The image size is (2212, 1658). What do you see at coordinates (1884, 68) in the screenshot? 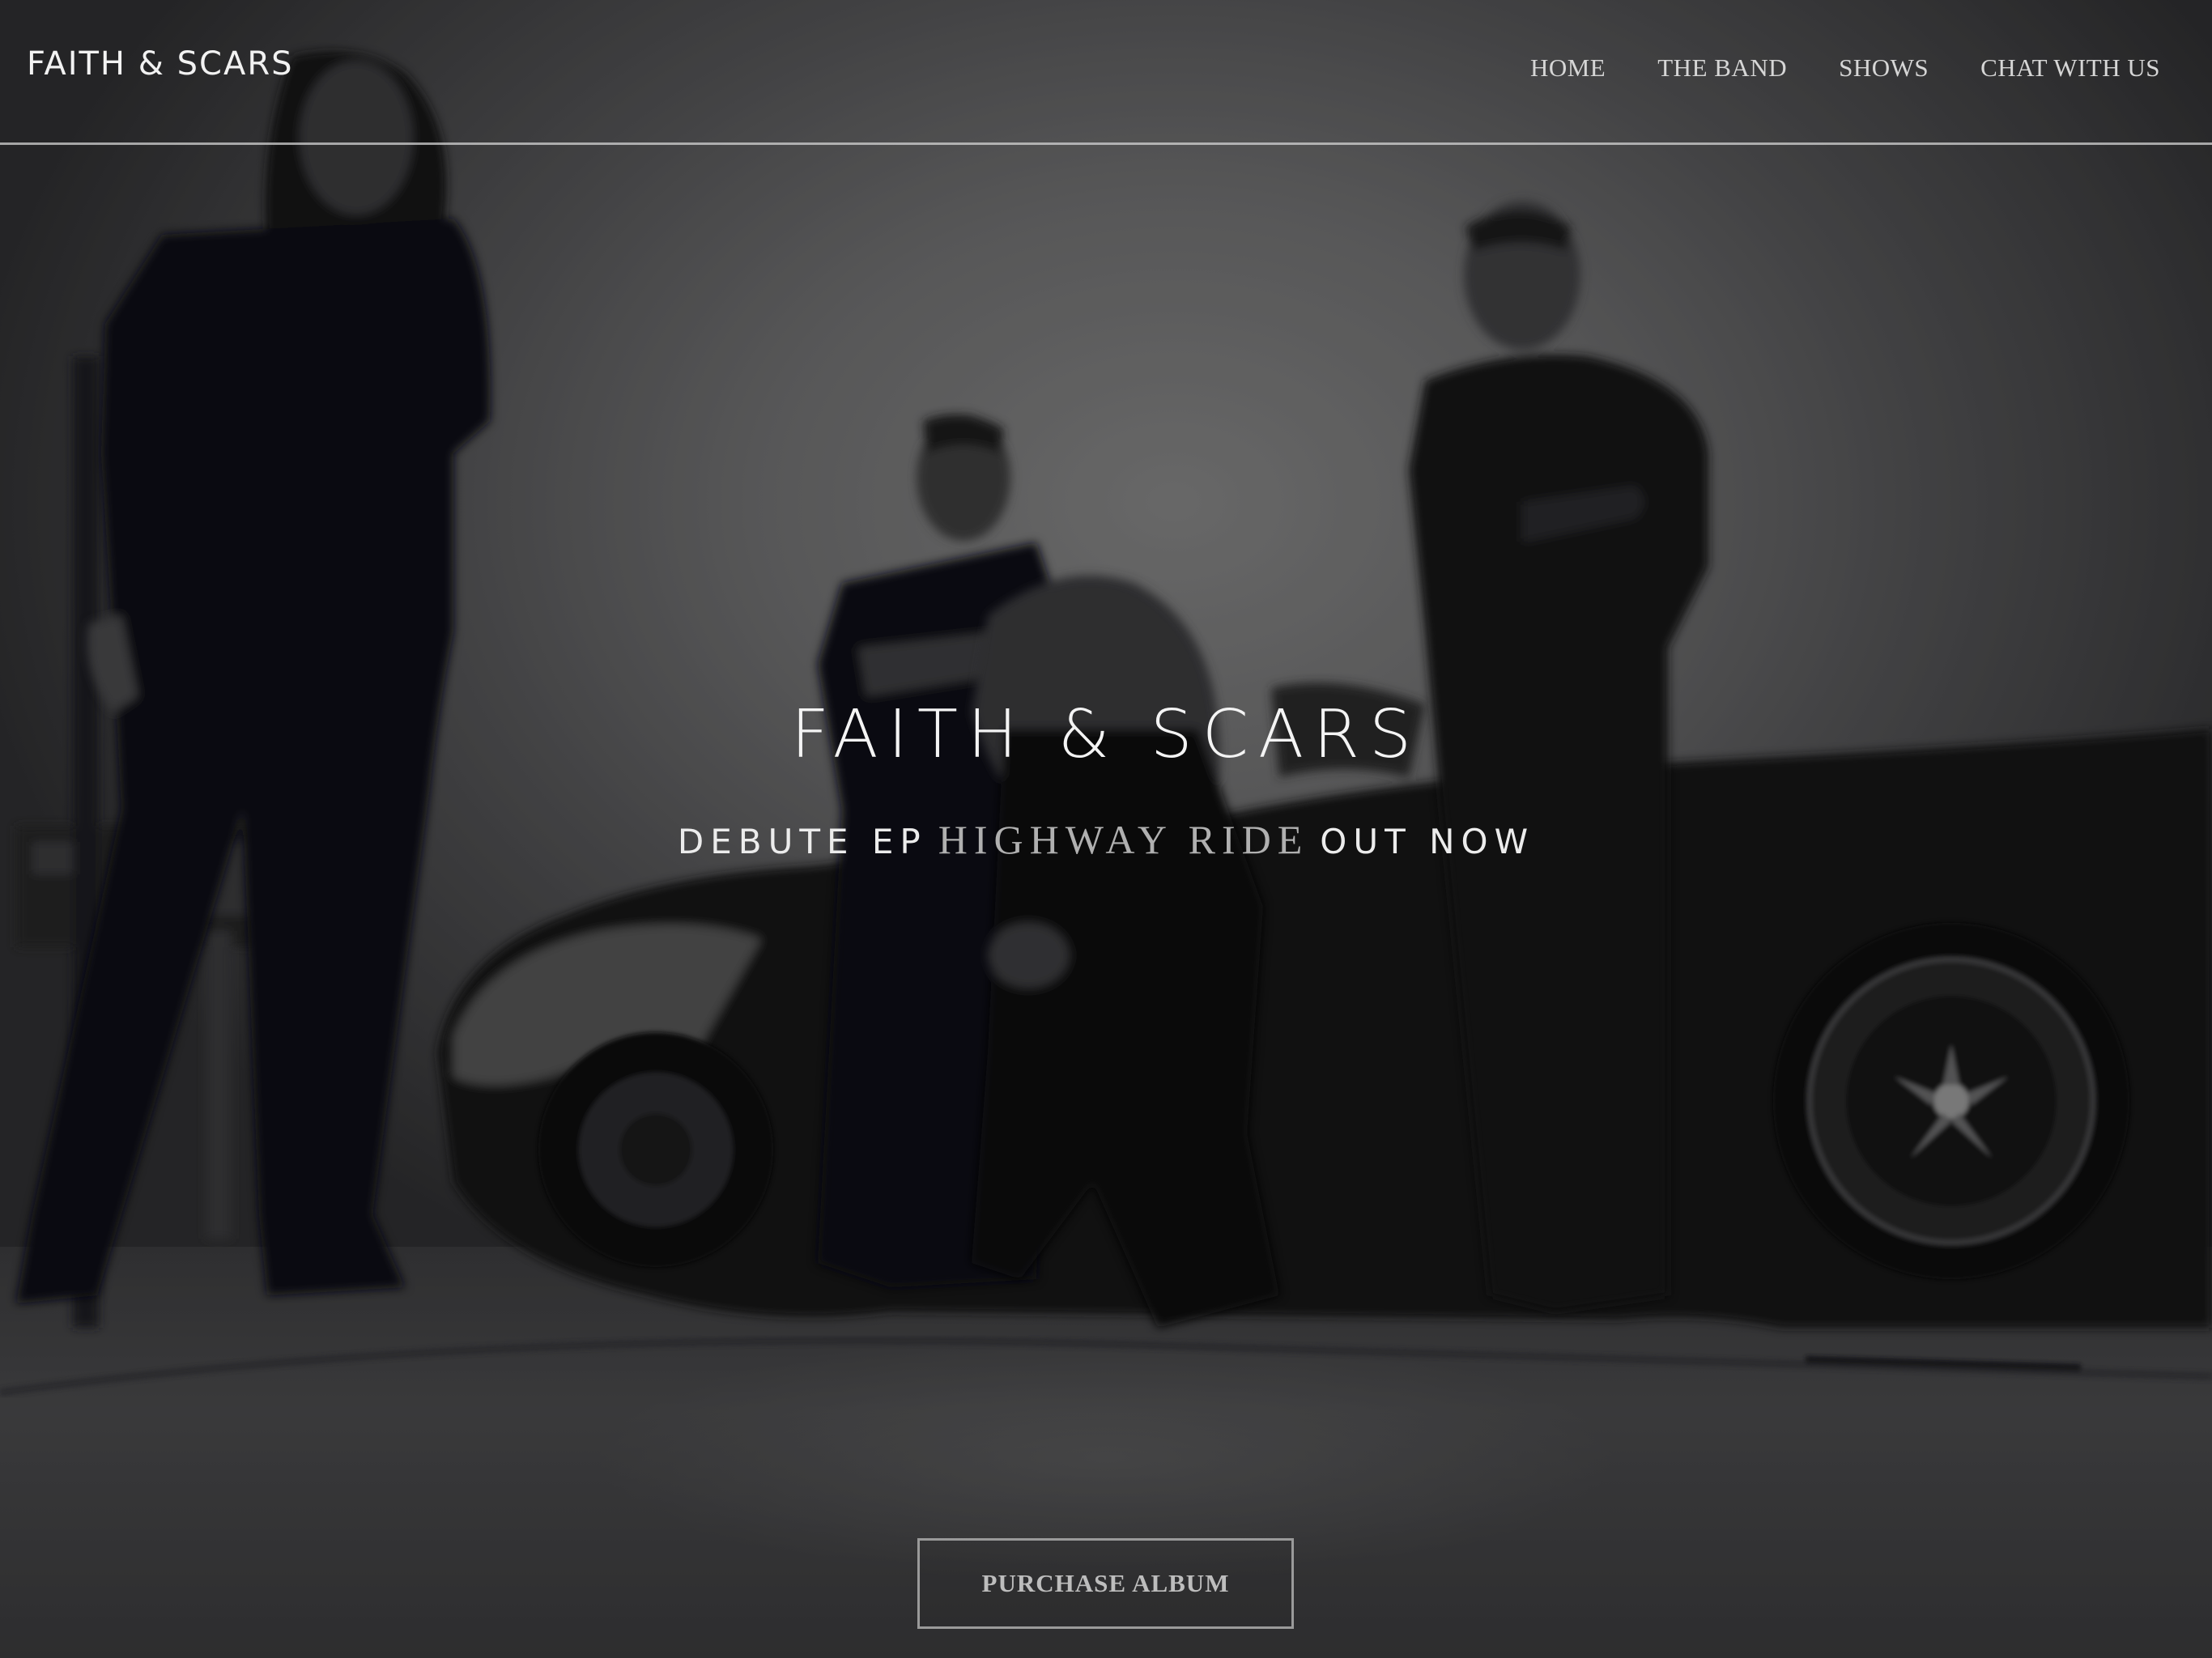
I see `nav-item-shows: SHOWS` at bounding box center [1884, 68].